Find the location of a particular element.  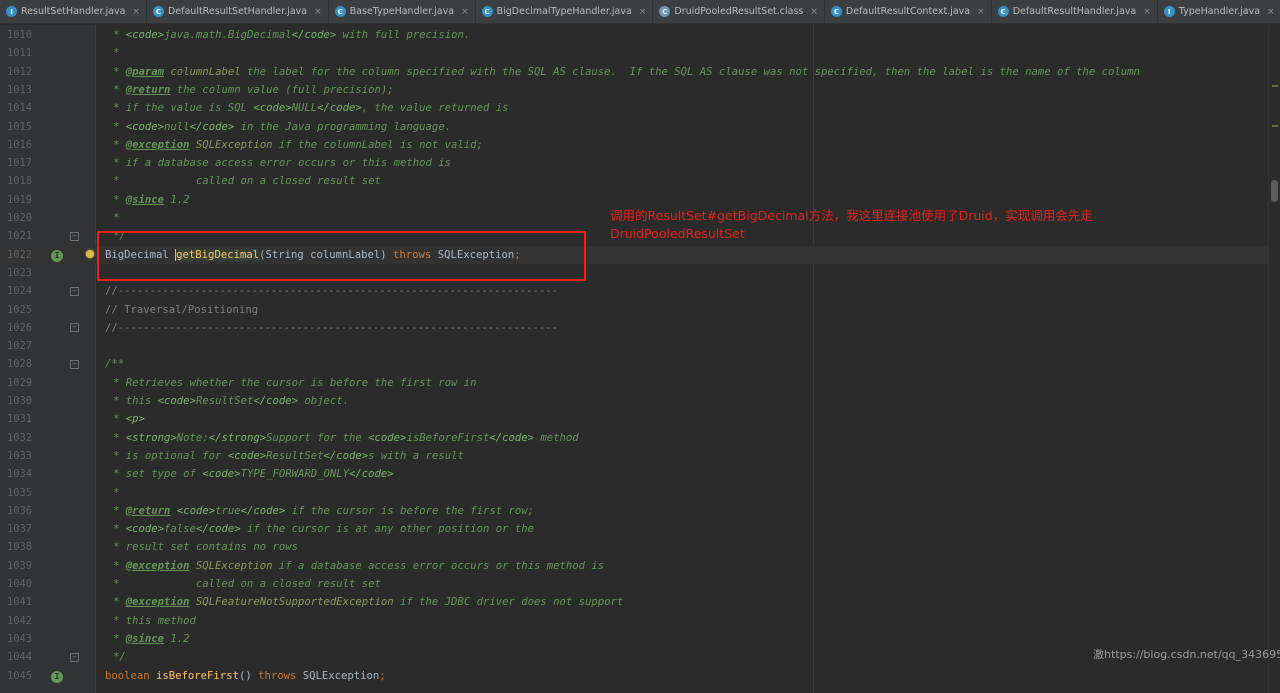

code-token: true is located at coordinates (228, 510).